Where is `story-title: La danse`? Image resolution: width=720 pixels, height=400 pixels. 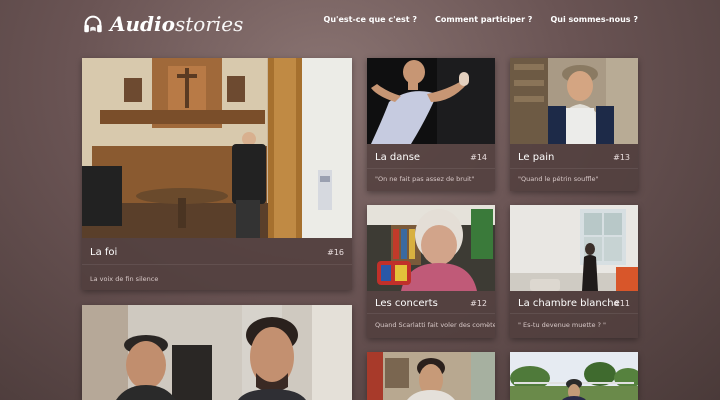
story-title: La danse is located at coordinates (398, 157).